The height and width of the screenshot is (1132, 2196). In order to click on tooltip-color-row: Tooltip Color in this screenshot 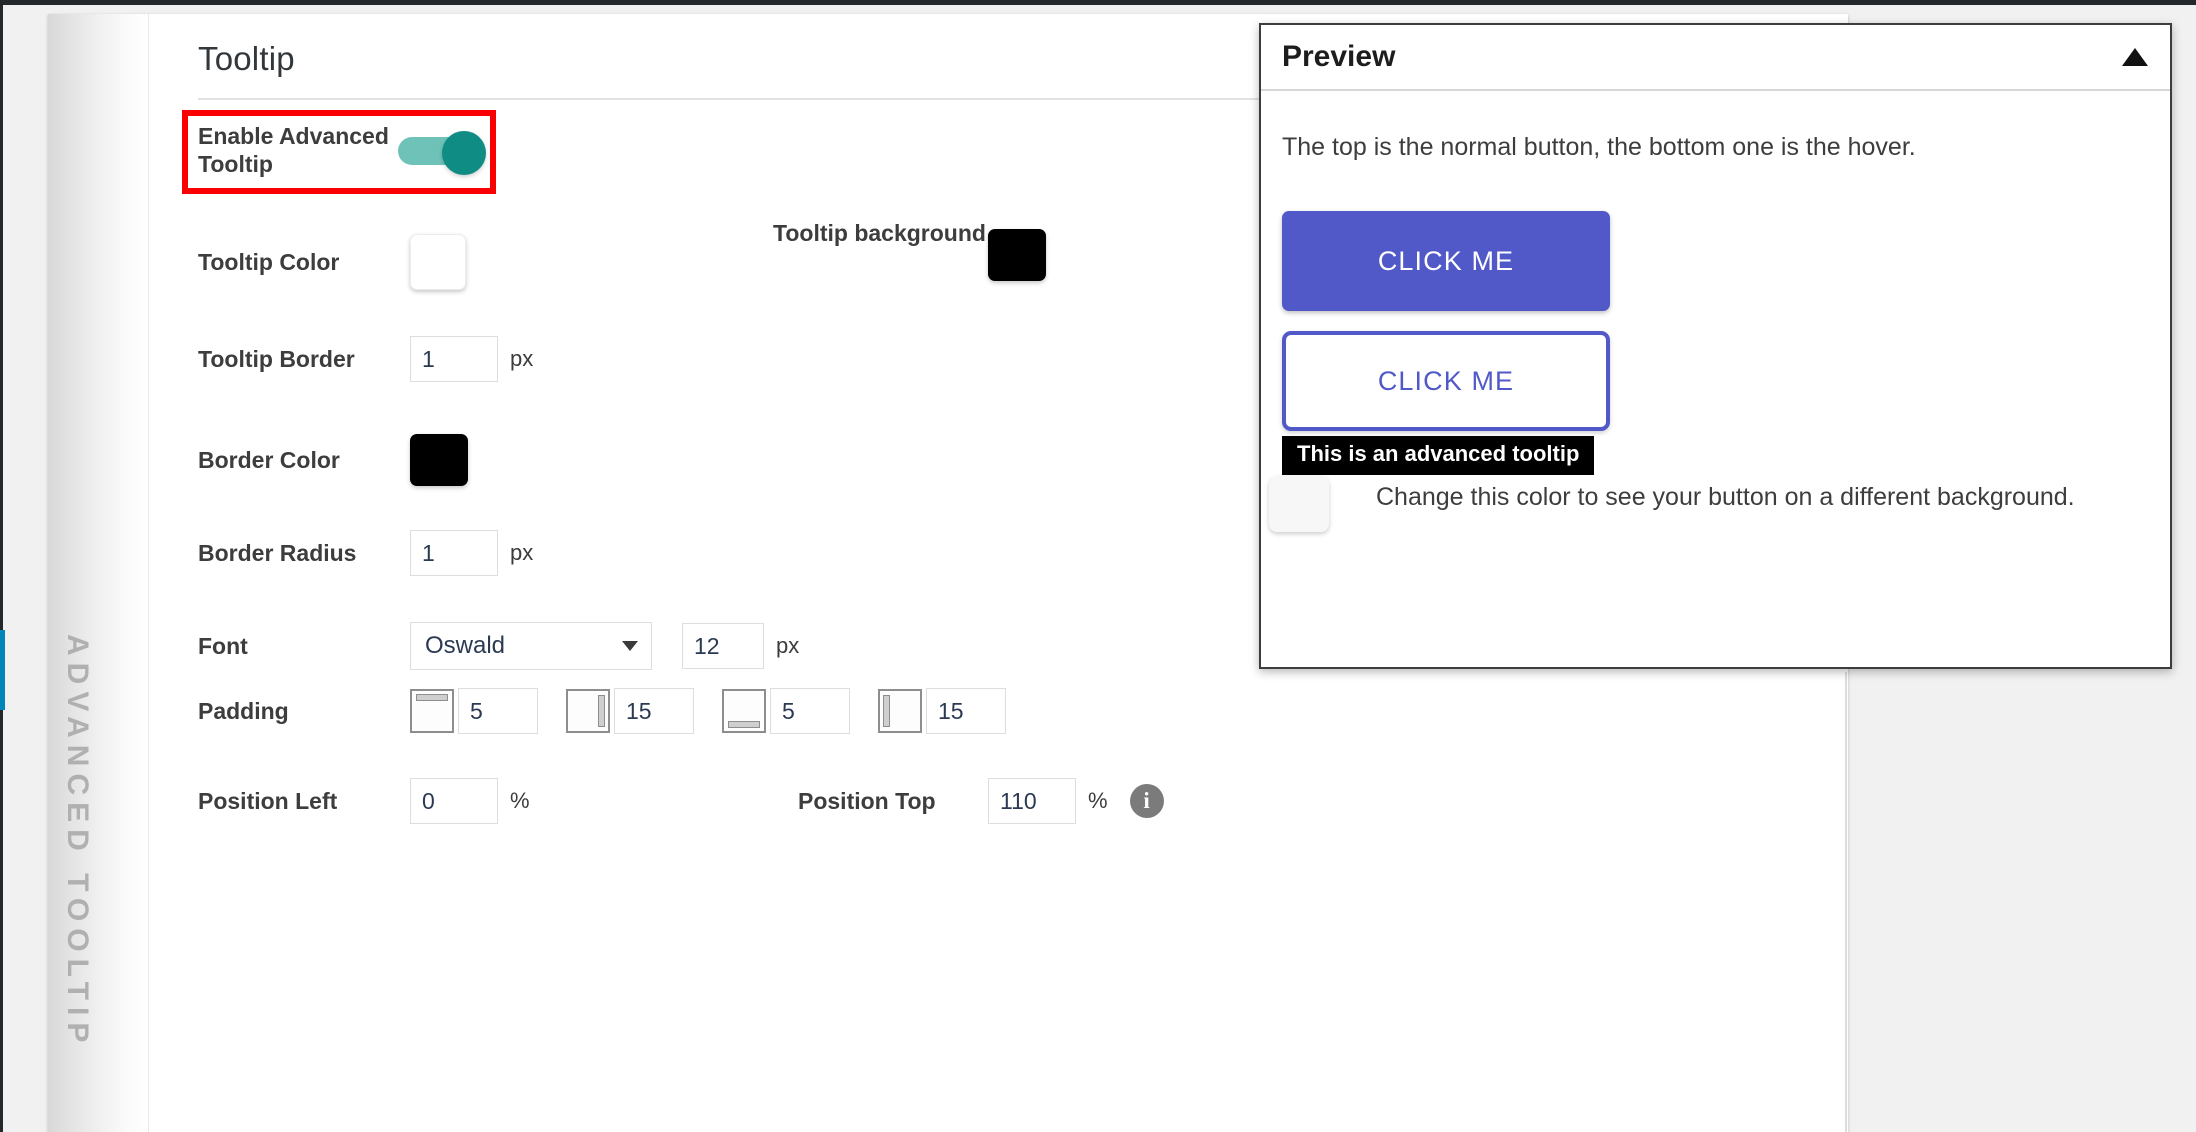, I will do `click(332, 262)`.